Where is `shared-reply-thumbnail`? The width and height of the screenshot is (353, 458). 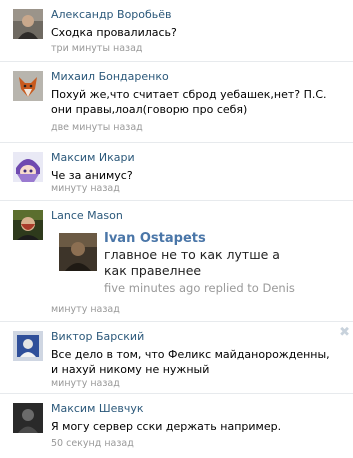
shared-reply-thumbnail is located at coordinates (78, 252).